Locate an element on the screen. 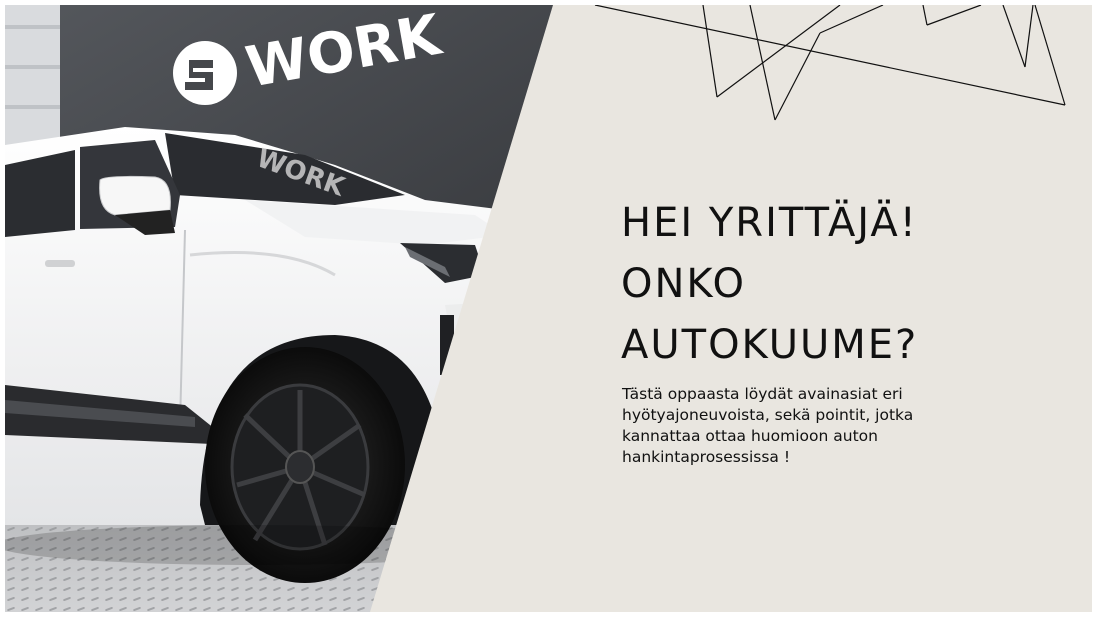 The width and height of the screenshot is (1097, 617). paragraph-line-2: hyötyajoneuvoista, sekä pointit, jotka is located at coordinates (768, 415).